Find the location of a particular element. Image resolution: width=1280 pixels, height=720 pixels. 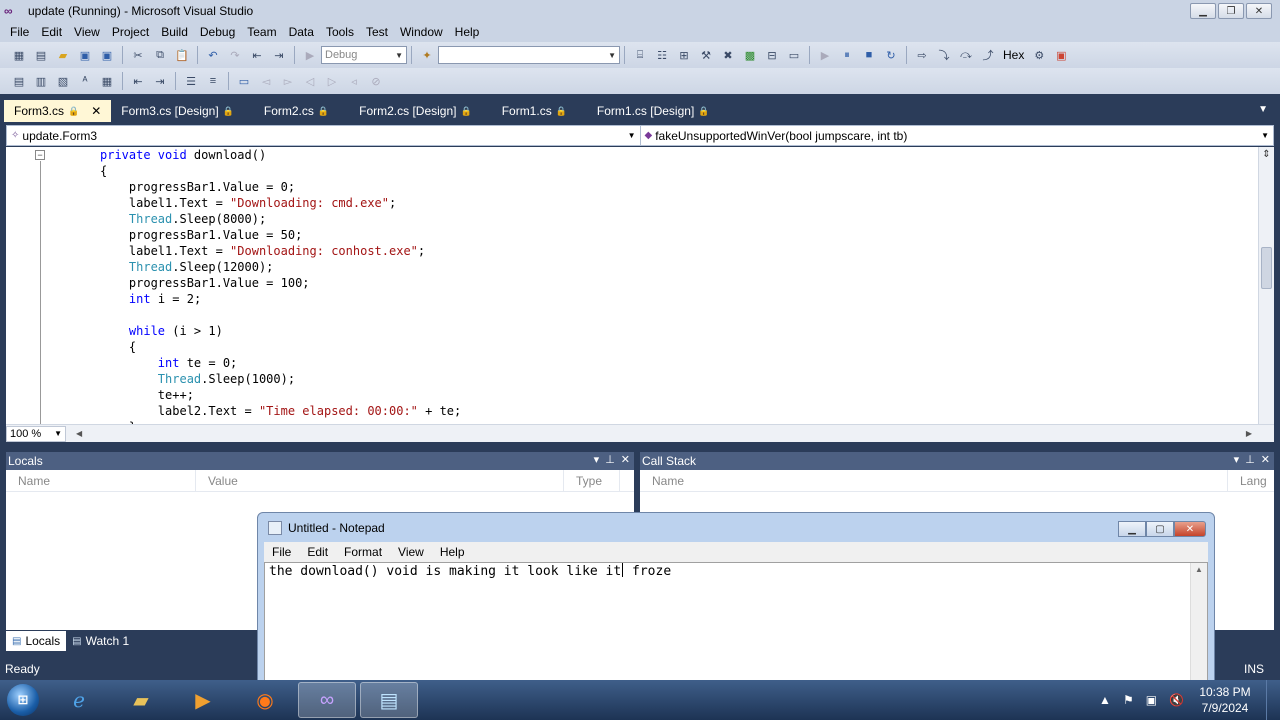

scroll-up-icon: ▲ is located at coordinates (1199, 569).